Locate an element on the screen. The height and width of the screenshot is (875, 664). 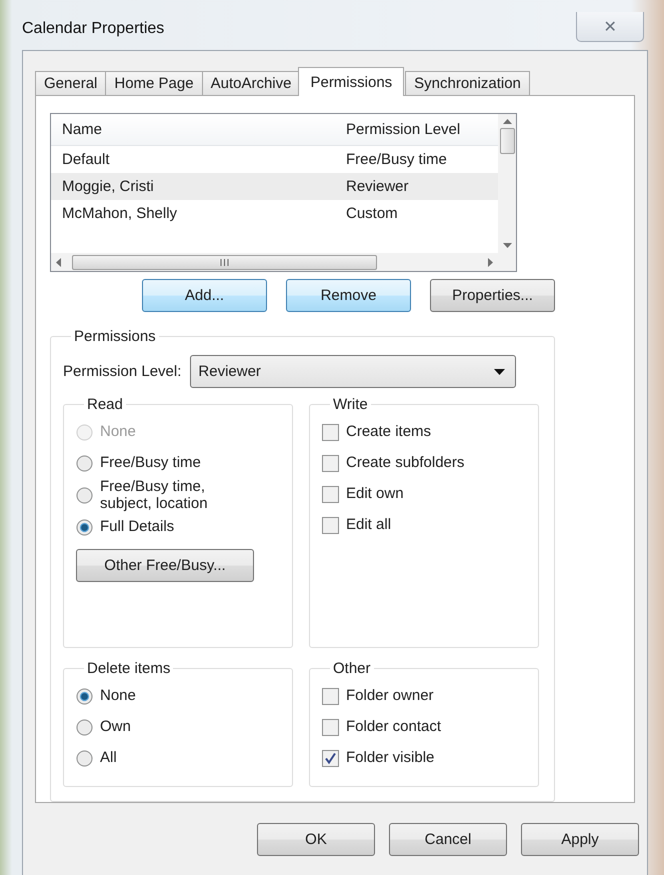
checkbox-label: Edit all is located at coordinates (369, 525).